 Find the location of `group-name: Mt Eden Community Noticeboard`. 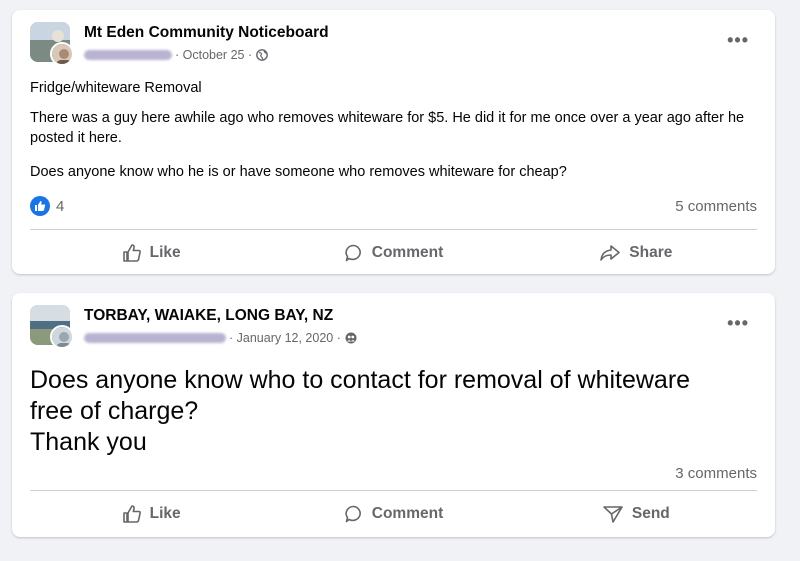

group-name: Mt Eden Community Noticeboard is located at coordinates (206, 33).